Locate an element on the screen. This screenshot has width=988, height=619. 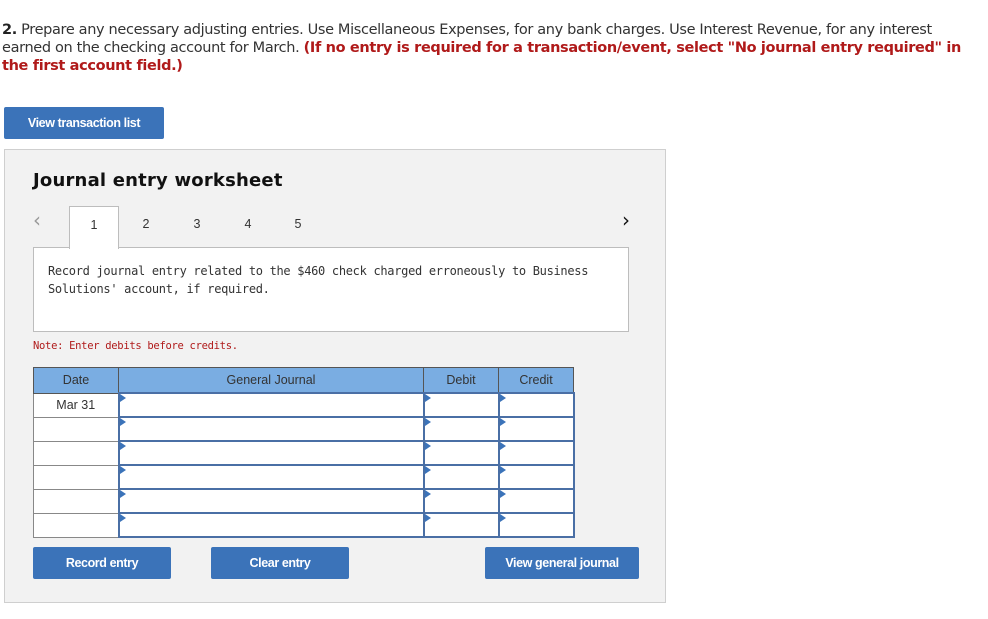
worksheet-tab-1: 1 is located at coordinates (94, 227).